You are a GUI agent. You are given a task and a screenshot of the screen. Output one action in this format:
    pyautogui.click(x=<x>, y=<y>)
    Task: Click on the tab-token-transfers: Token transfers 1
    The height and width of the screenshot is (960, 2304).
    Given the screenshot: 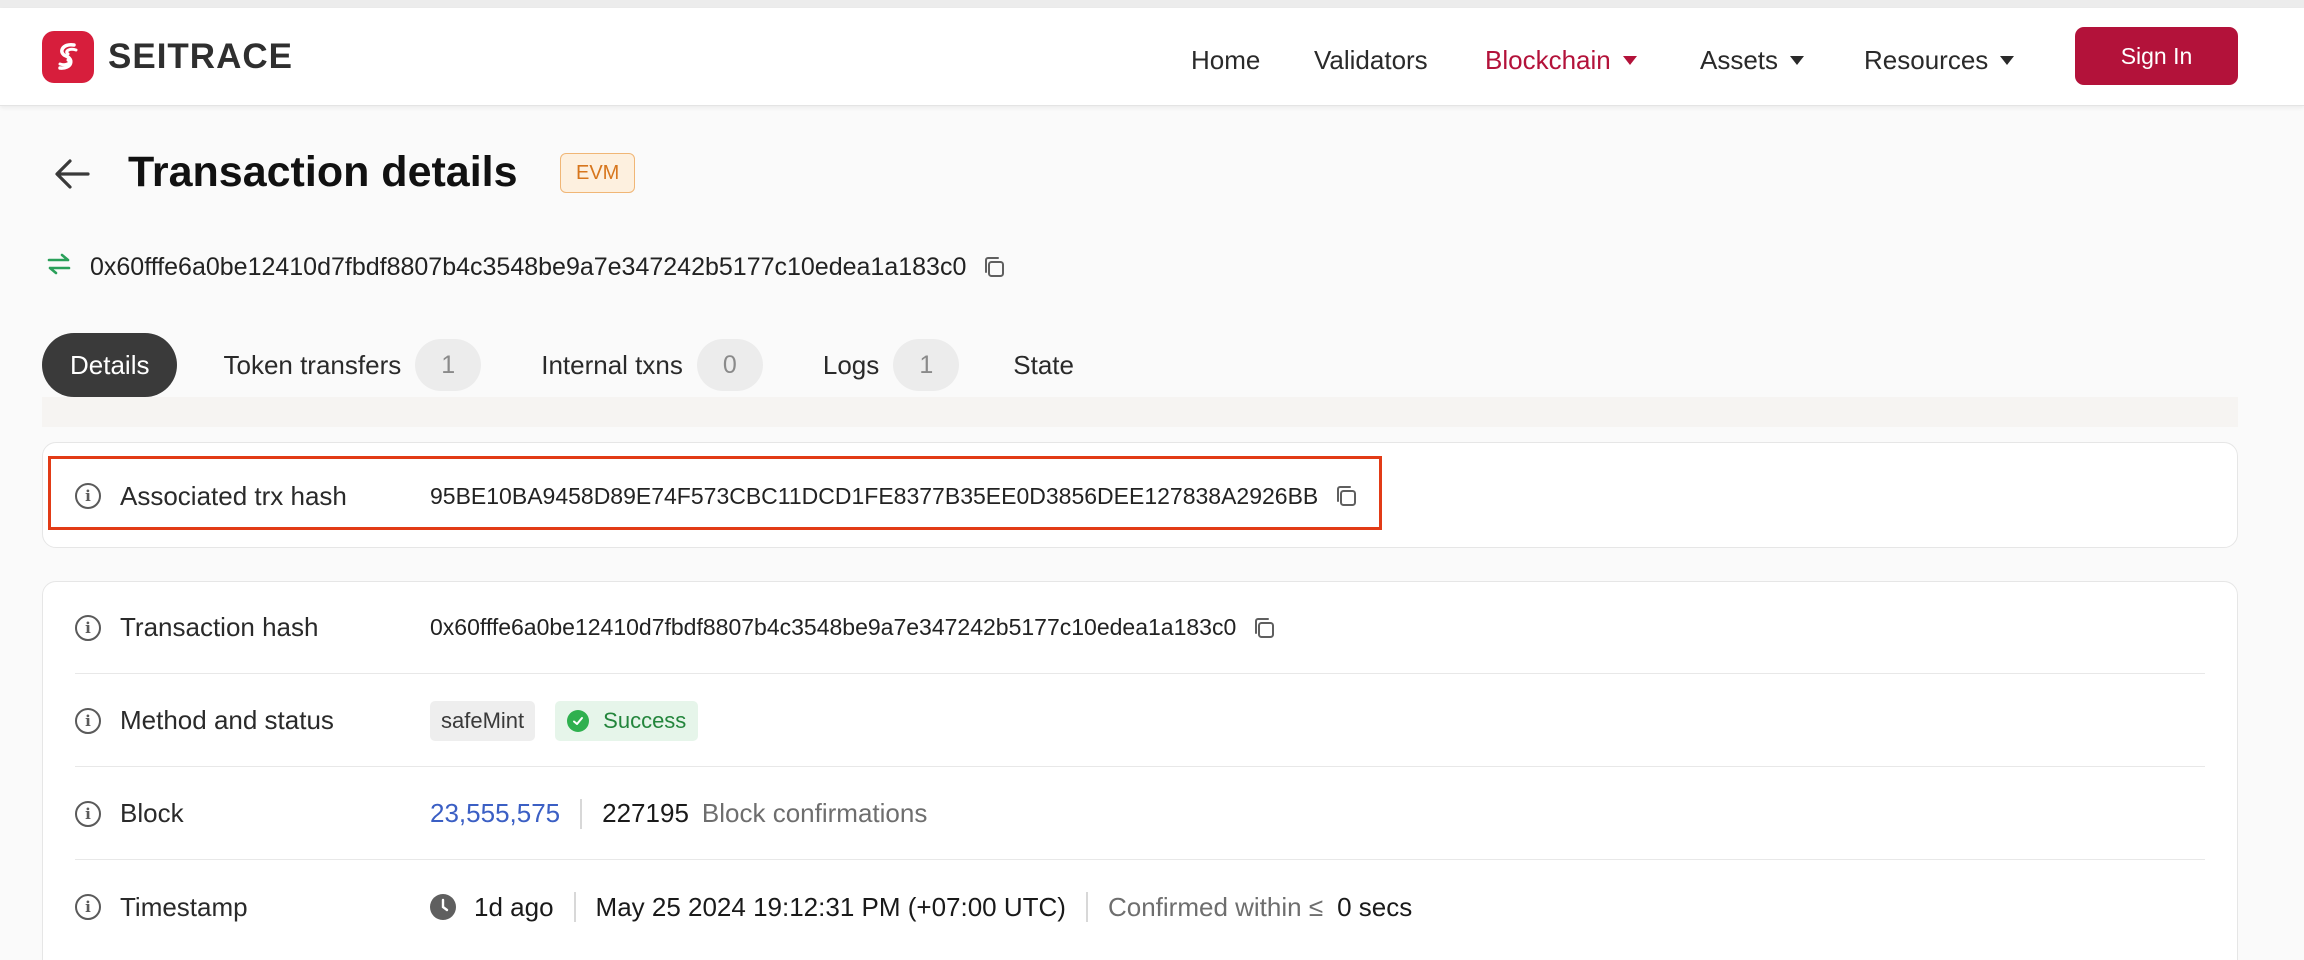 What is the action you would take?
    pyautogui.click(x=352, y=365)
    